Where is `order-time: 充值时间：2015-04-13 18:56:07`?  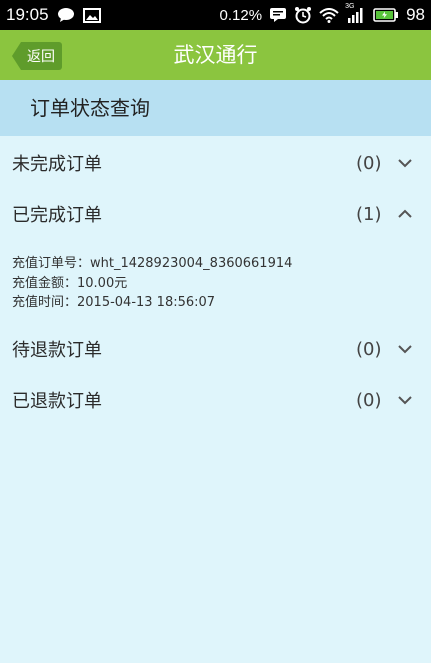
order-time: 充值时间：2015-04-13 18:56:07 is located at coordinates (114, 302).